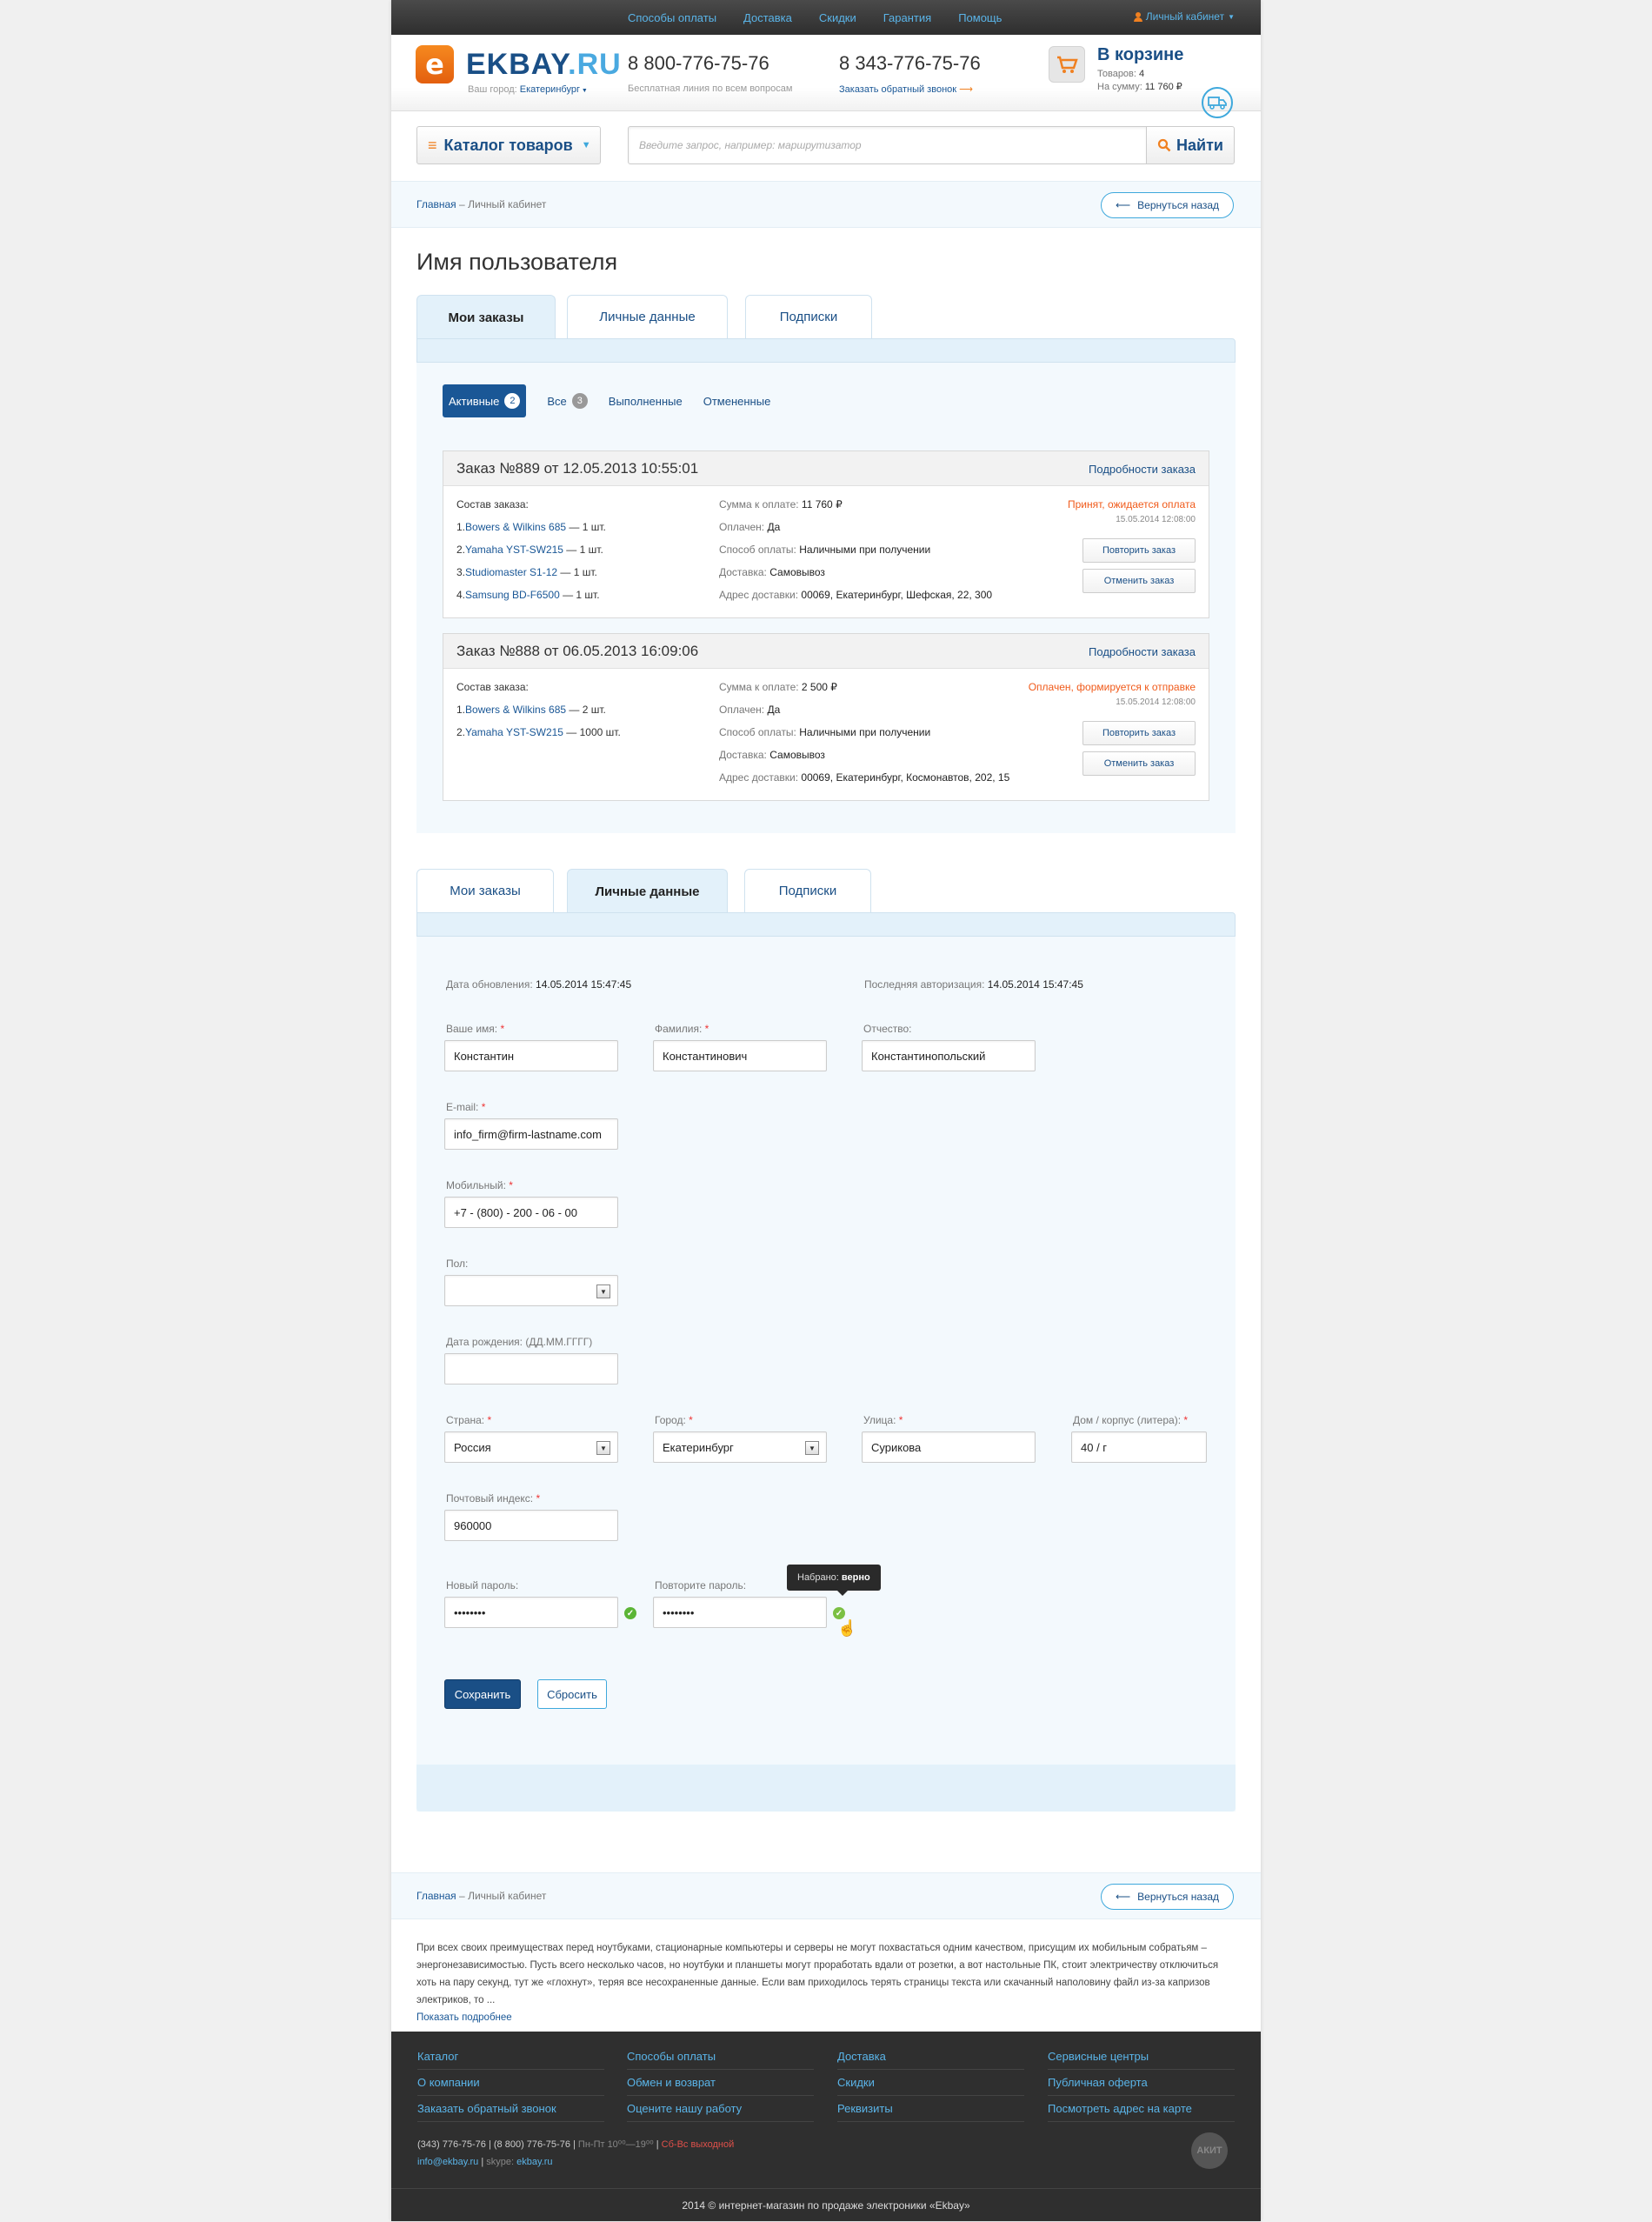 The height and width of the screenshot is (2222, 1652). Describe the element at coordinates (930, 2057) in the screenshot. I see `footer-link: Доставка` at that location.